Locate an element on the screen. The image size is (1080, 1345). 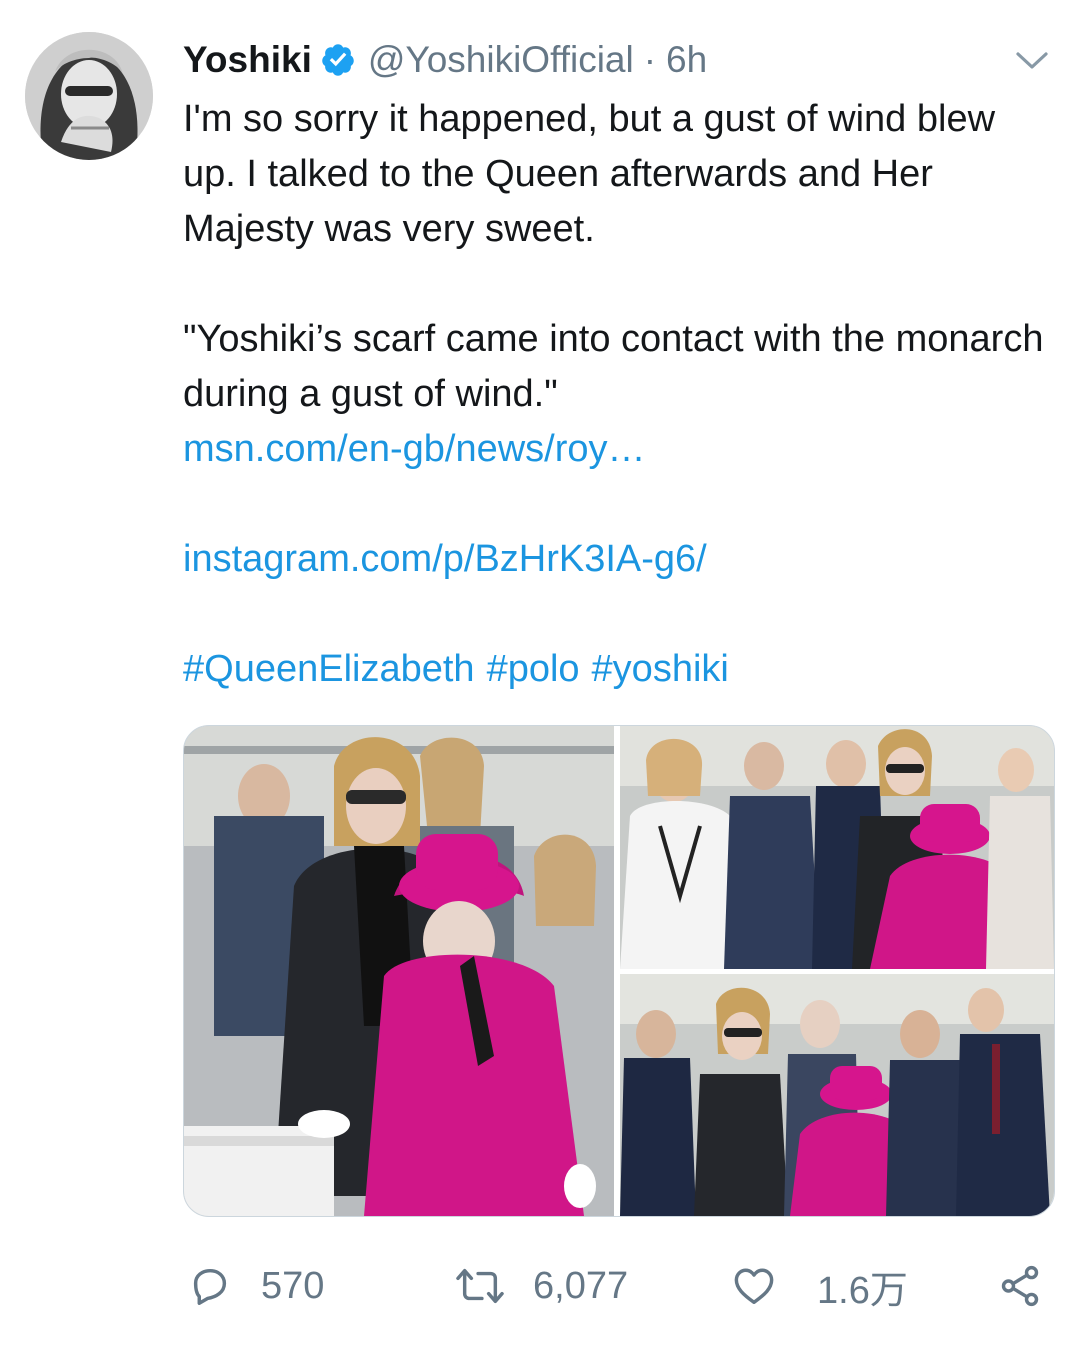
like-button: 1.6万 is located at coordinates (819, 1286).